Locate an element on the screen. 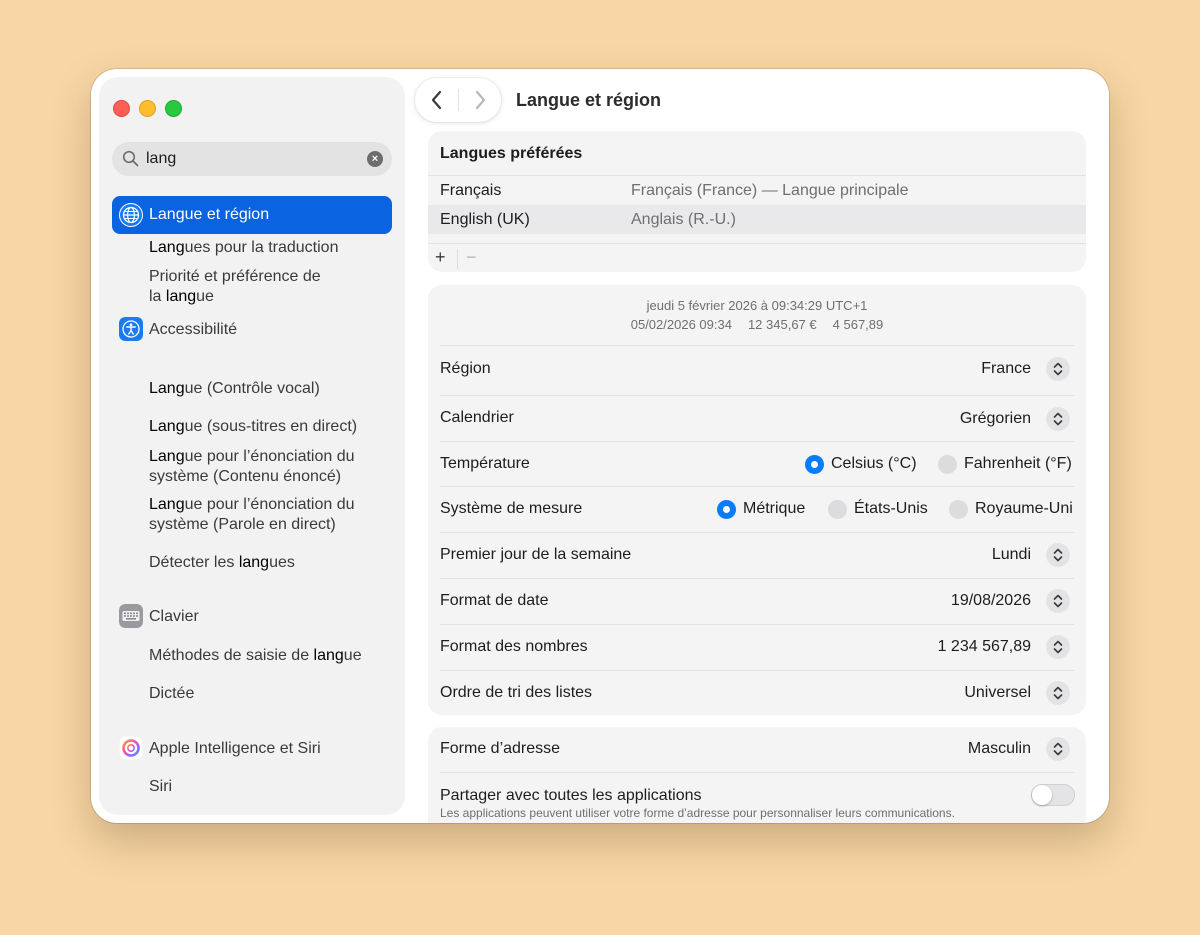 Image resolution: width=1200 pixels, height=935 pixels. search-input: lang is located at coordinates (161, 159).